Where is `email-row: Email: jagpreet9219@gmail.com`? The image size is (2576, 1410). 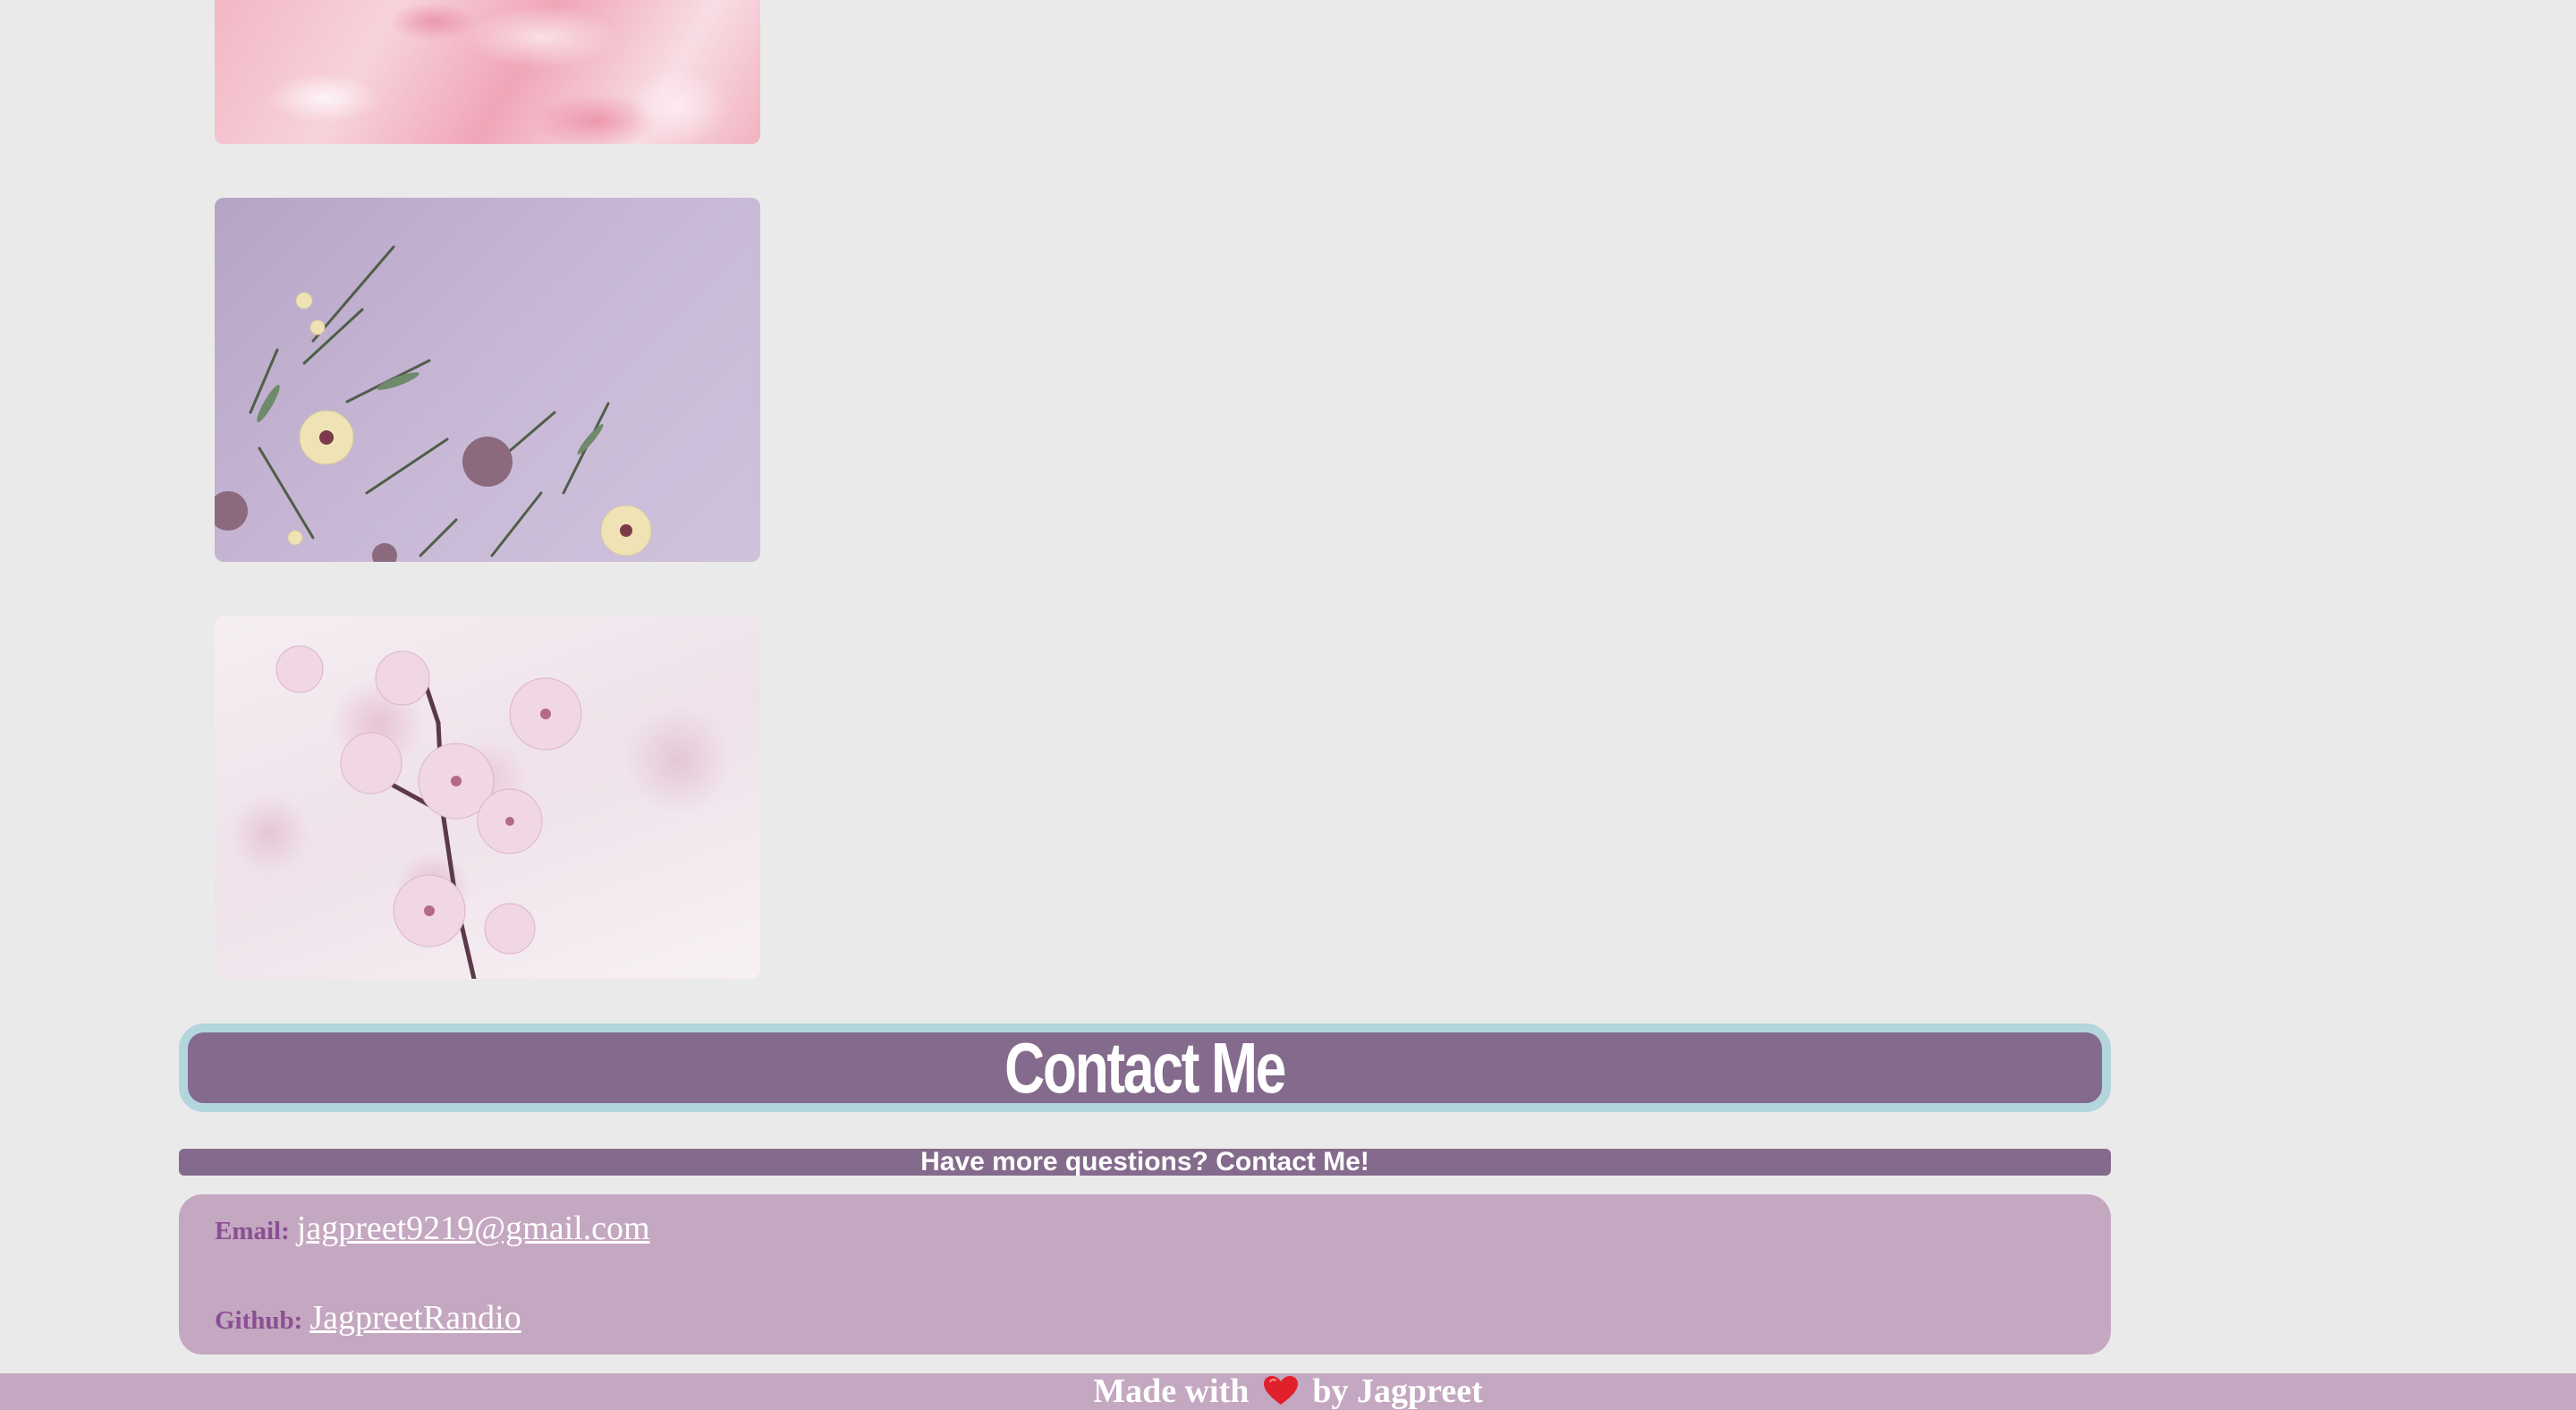
email-row: Email: jagpreet9219@gmail.com is located at coordinates (432, 1228).